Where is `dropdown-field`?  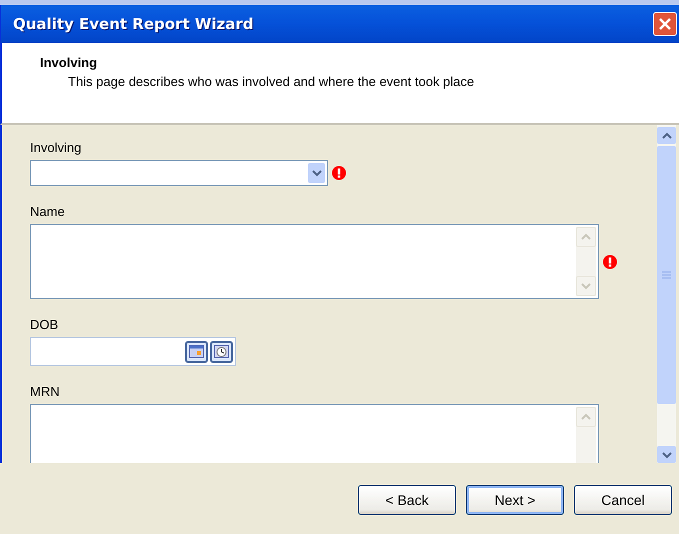
dropdown-field is located at coordinates (179, 173).